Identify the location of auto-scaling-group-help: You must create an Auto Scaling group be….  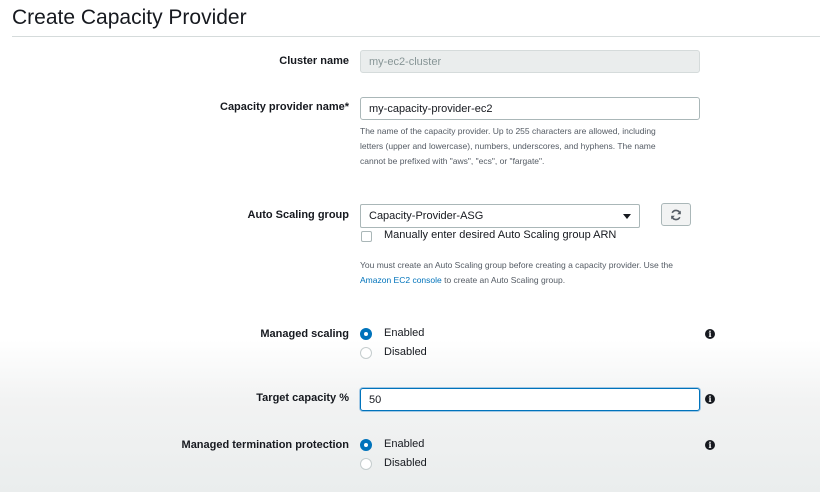
(535, 273).